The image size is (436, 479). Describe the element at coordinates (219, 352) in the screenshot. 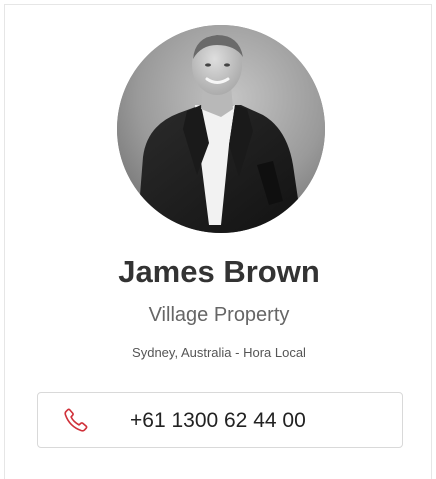

I see `agent-location: Sydney, Australia - Hora Local` at that location.